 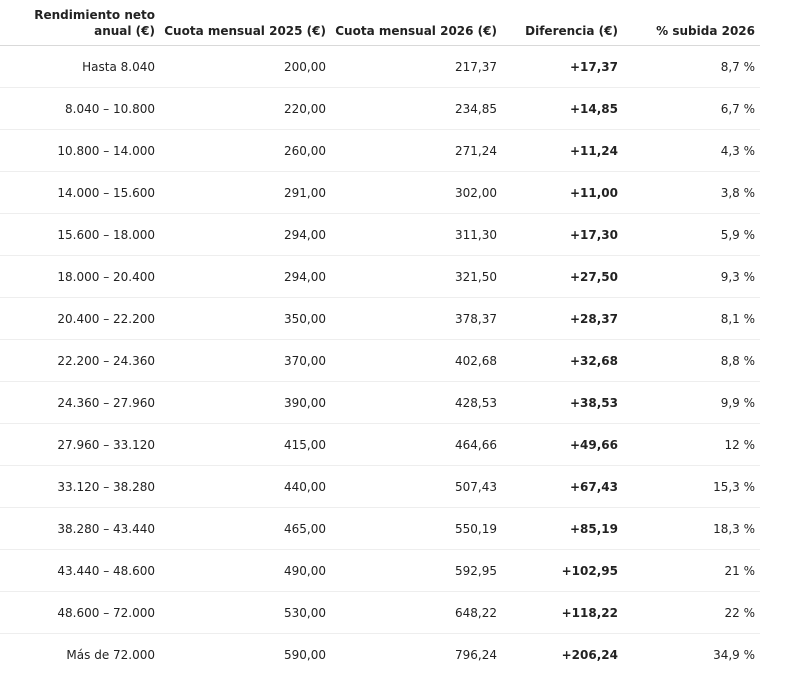 I want to click on cell-net-income: Más de 72.000, so click(x=110, y=654).